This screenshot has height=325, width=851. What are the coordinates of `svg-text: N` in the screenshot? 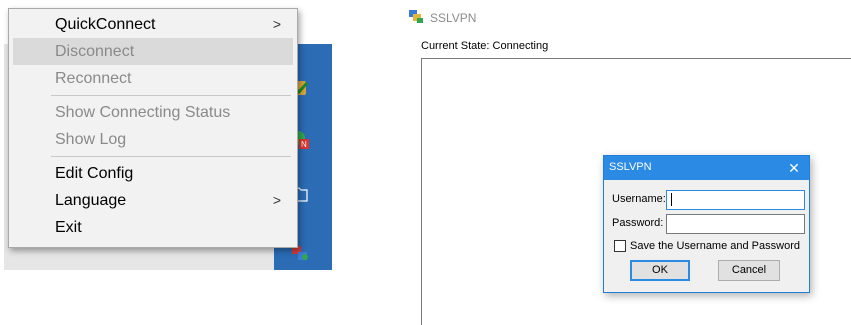 It's located at (304, 144).